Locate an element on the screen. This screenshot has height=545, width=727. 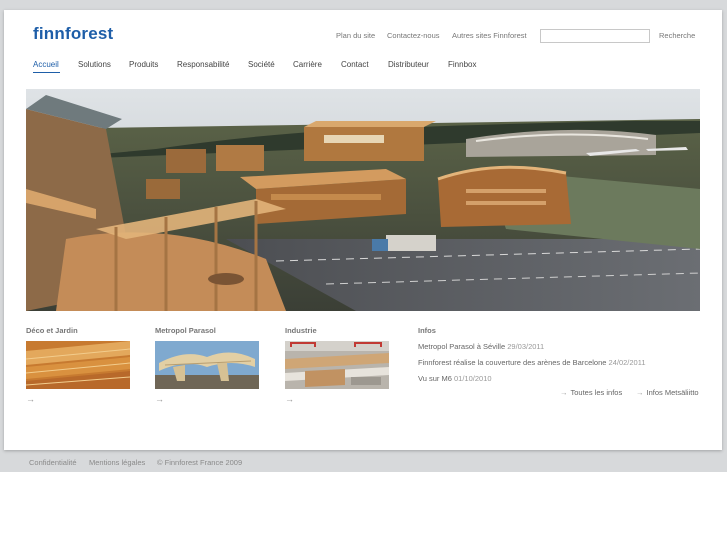
news-item-date: 24/02/2011 is located at coordinates (627, 362).